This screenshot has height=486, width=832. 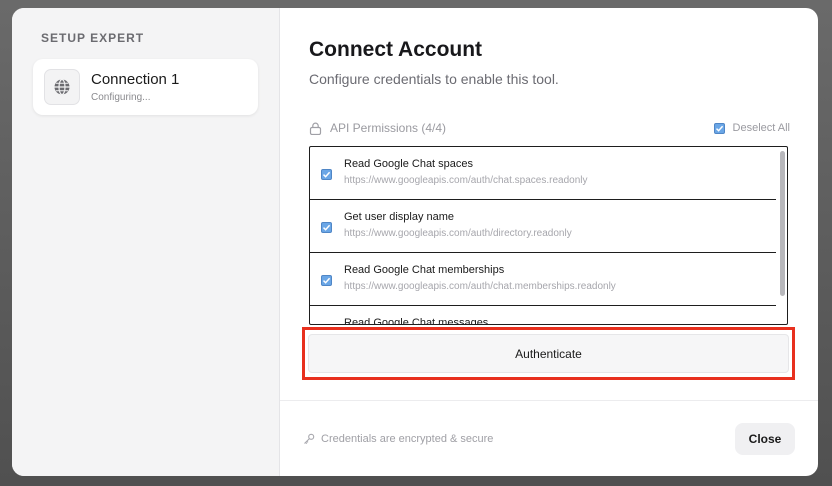 What do you see at coordinates (388, 128) in the screenshot?
I see `permissions-label: API Permissions (4/4)` at bounding box center [388, 128].